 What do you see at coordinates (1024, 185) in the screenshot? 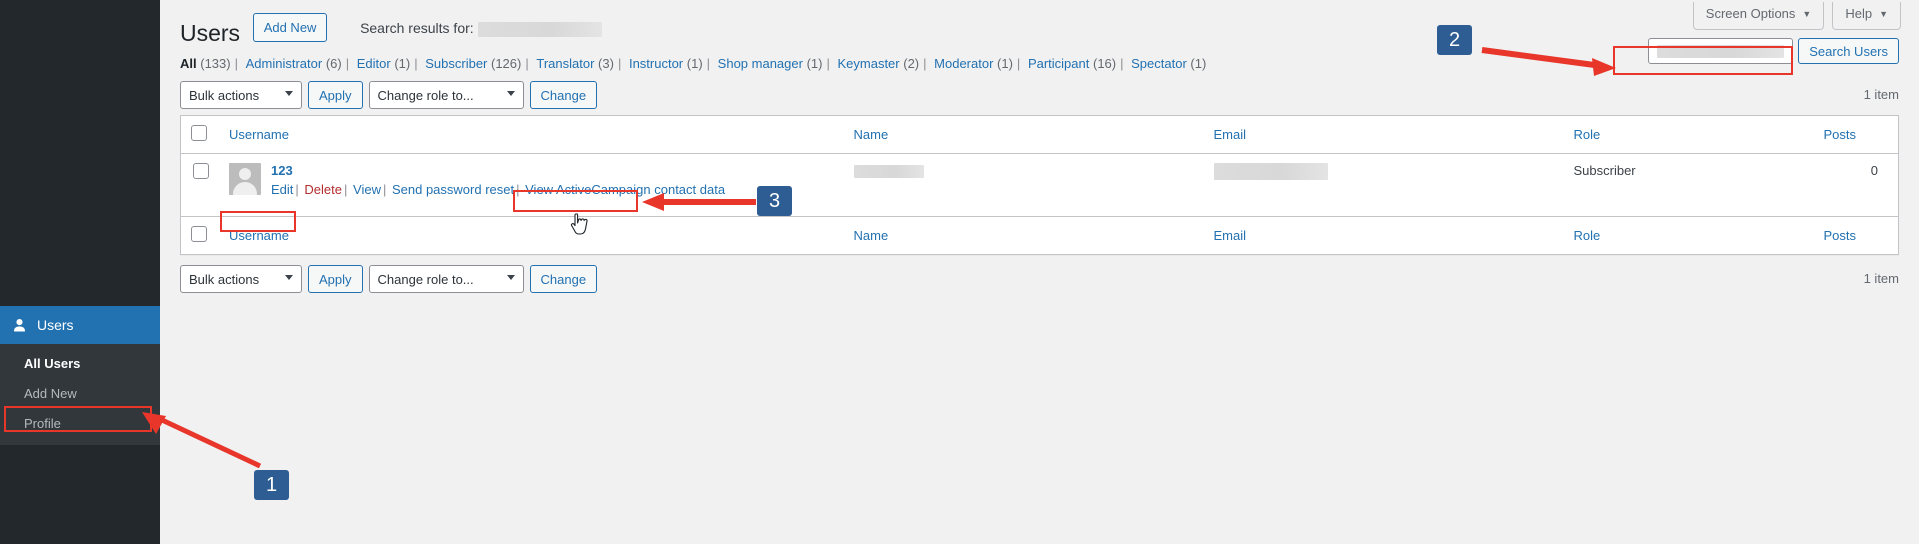
I see `row-name-cell` at bounding box center [1024, 185].